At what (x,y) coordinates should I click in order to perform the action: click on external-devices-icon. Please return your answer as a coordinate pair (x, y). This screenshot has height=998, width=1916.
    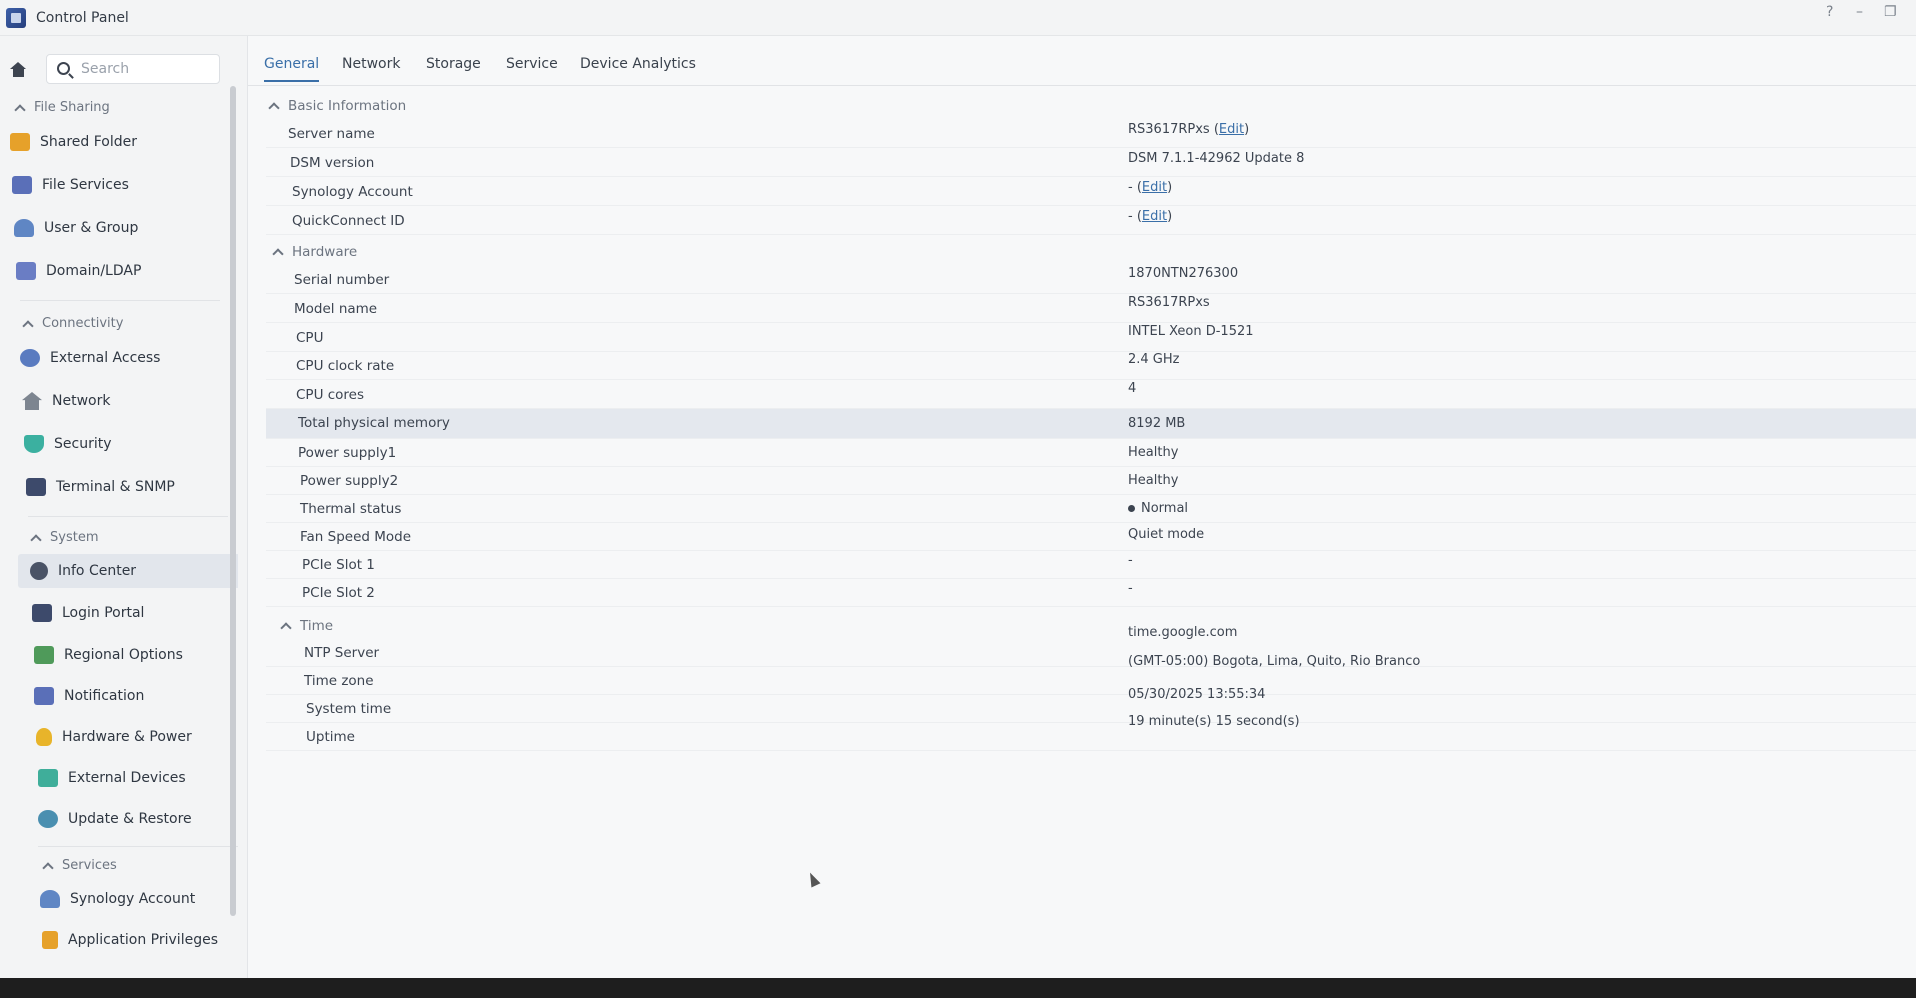
    Looking at the image, I should click on (48, 778).